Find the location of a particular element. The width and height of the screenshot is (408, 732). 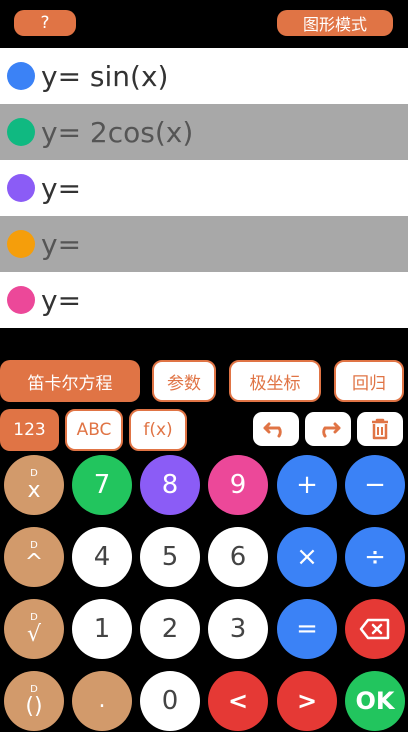

key-divide: ÷ is located at coordinates (375, 557).